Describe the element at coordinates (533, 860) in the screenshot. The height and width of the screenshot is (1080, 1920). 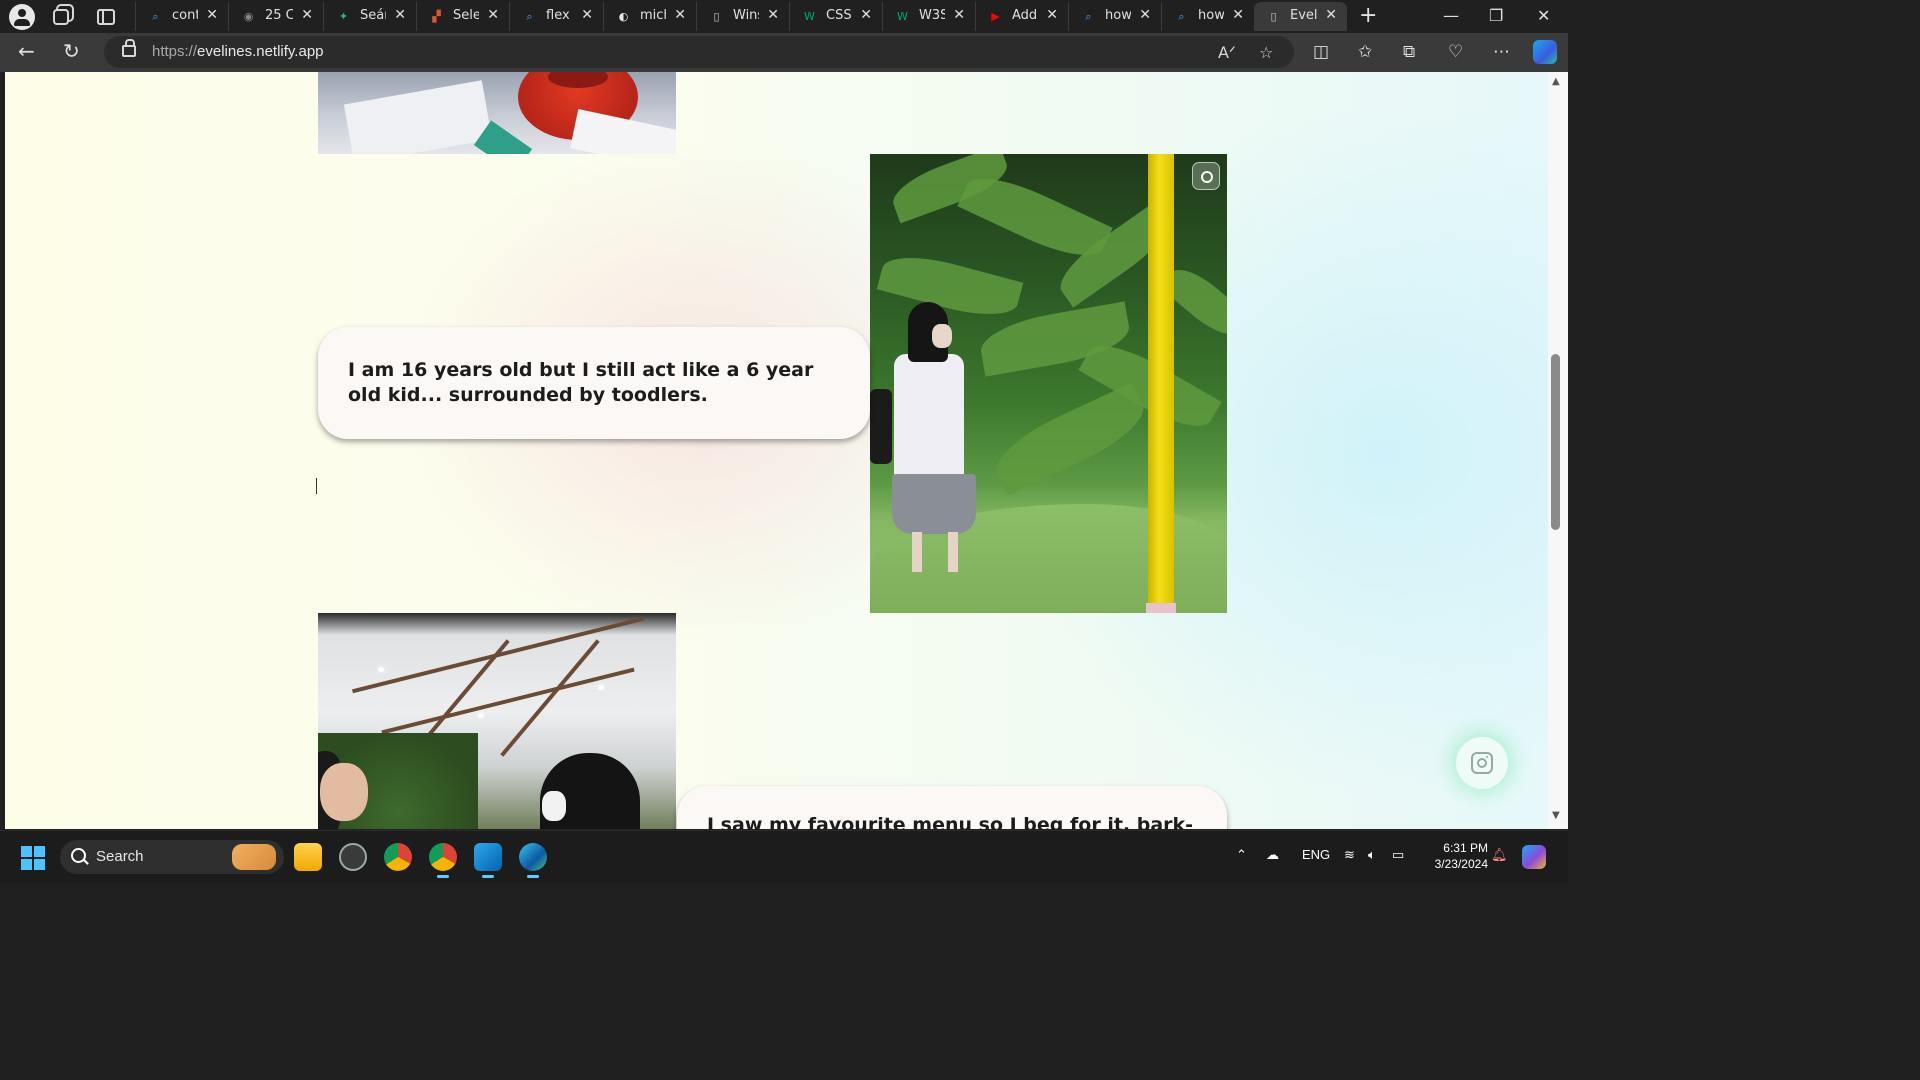
I see `edge-icon` at that location.